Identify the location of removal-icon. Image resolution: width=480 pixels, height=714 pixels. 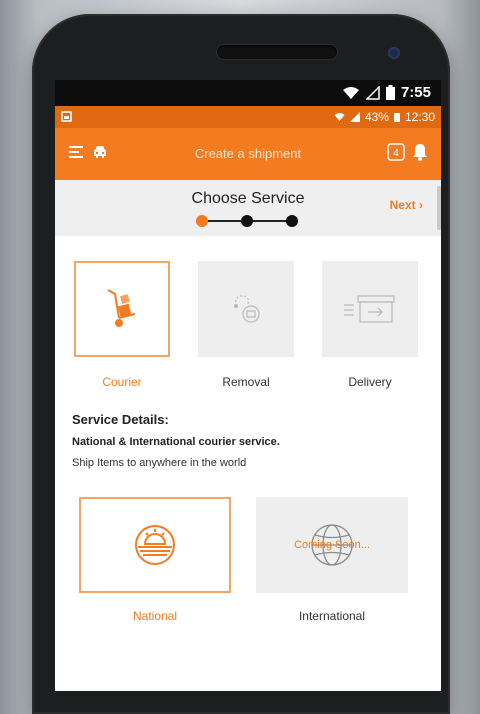
(247, 309).